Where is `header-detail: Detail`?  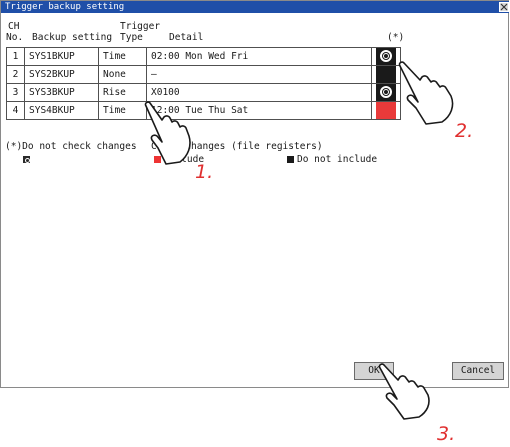 header-detail: Detail is located at coordinates (186, 37).